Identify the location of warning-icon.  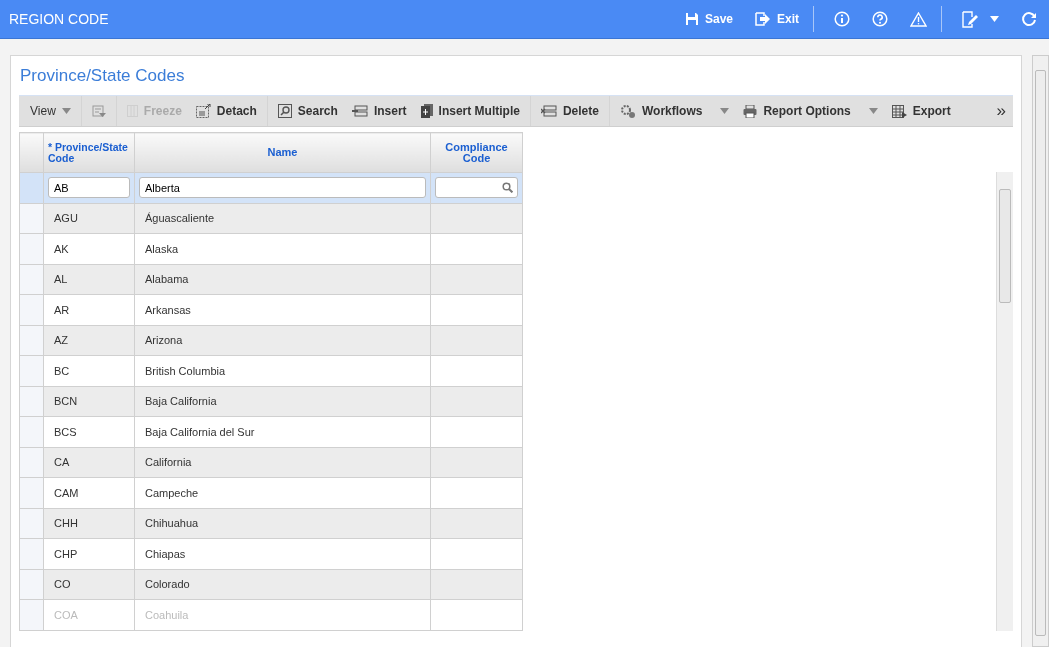
(918, 19).